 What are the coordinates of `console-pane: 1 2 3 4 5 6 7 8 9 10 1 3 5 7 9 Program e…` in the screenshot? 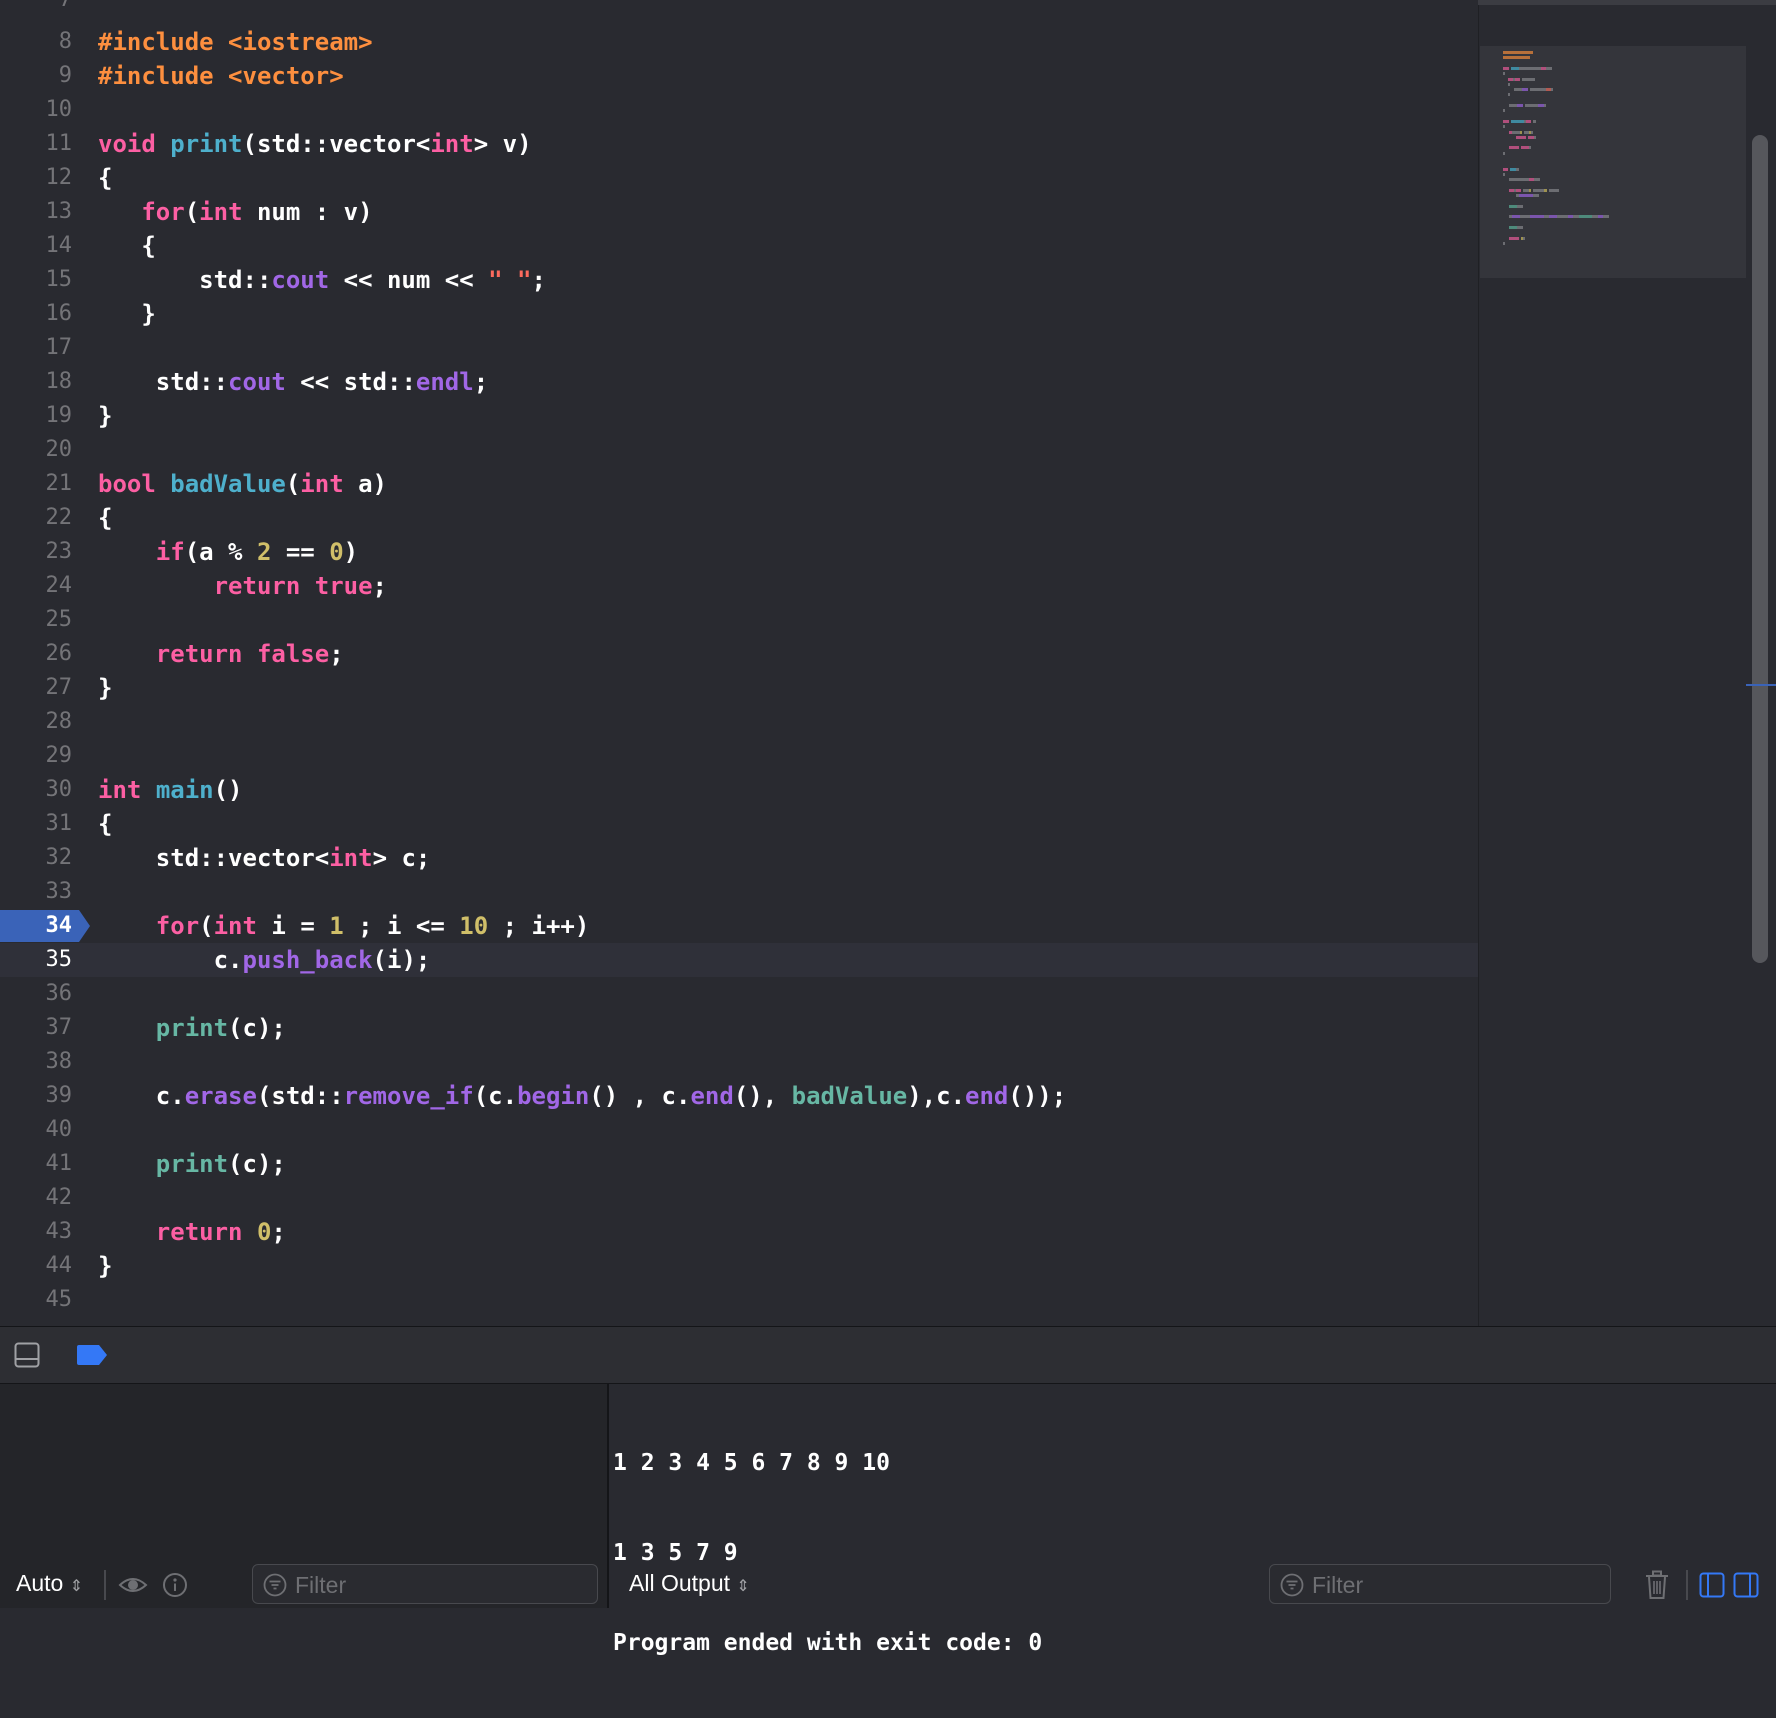 It's located at (1192, 1520).